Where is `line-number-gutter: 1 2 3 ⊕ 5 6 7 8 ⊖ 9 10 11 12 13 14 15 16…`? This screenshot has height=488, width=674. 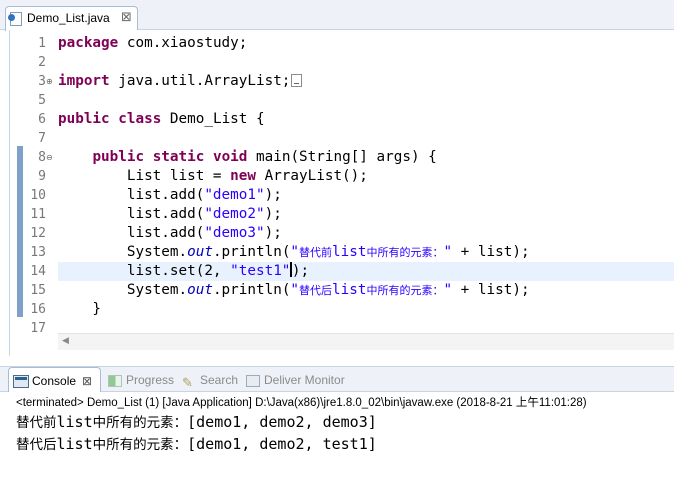
line-number-gutter: 1 2 3 ⊕ 5 6 7 8 ⊖ 9 10 11 12 13 14 15 16… is located at coordinates (34, 193).